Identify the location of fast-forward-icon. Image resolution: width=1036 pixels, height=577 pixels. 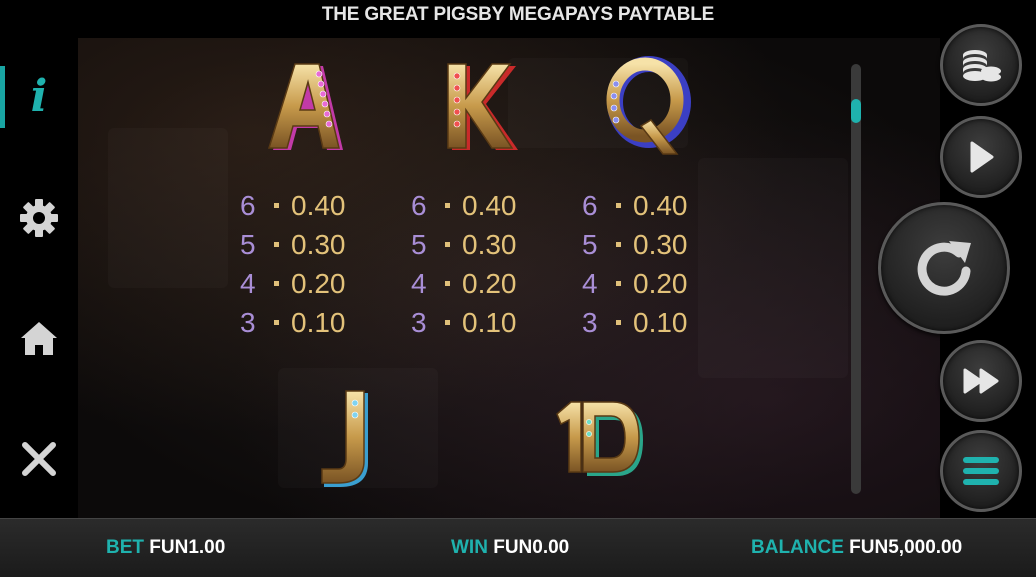
(981, 381).